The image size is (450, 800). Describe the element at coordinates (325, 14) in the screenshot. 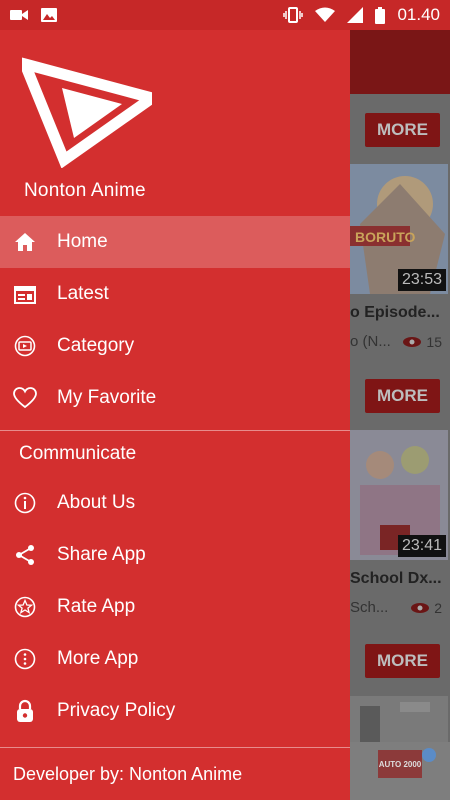

I see `wifi-icon` at that location.